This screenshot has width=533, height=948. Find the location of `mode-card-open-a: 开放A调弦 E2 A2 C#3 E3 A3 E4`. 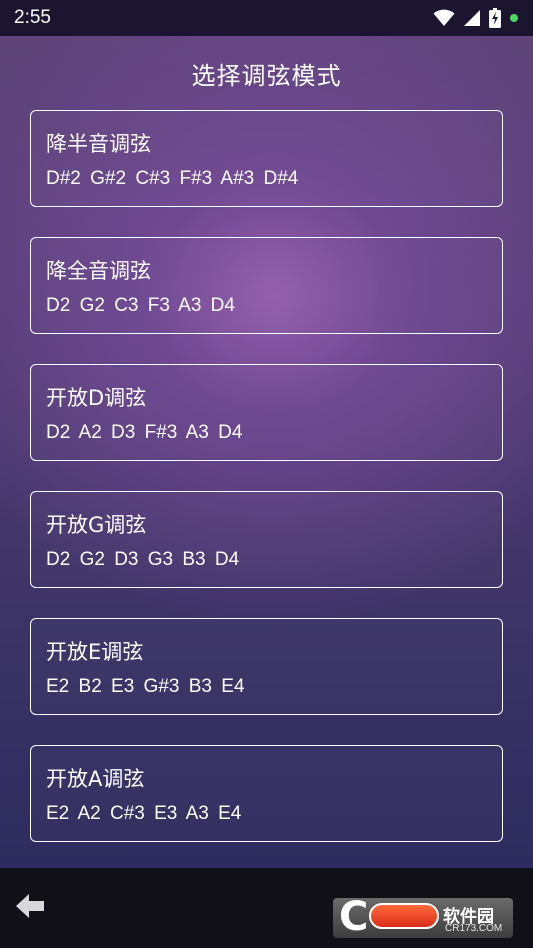

mode-card-open-a: 开放A调弦 E2 A2 C#3 E3 A3 E4 is located at coordinates (266, 793).